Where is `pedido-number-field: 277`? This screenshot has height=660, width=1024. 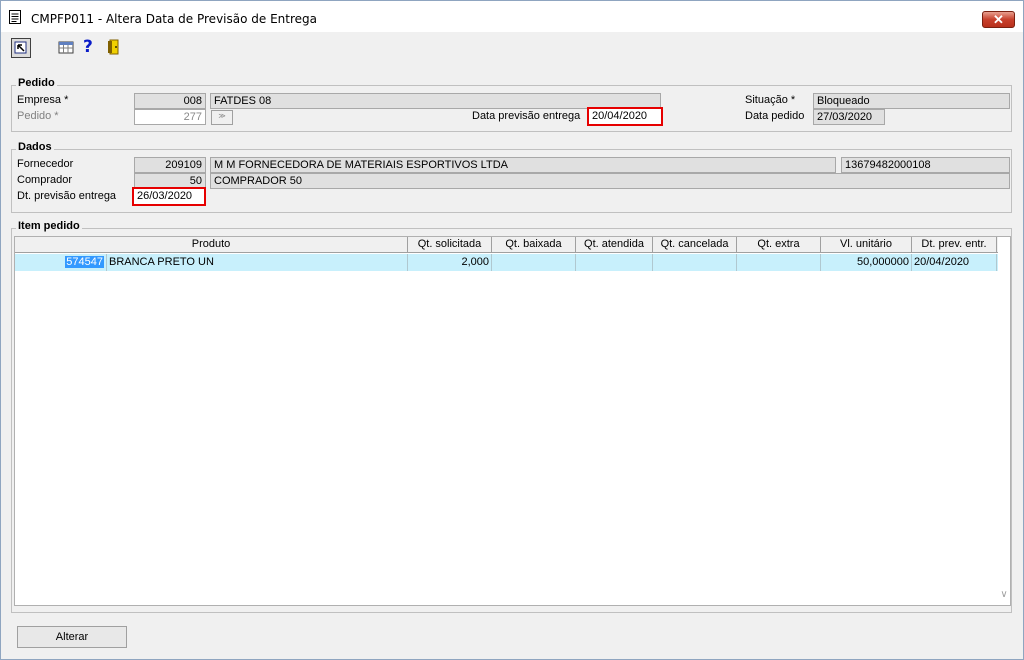 pedido-number-field: 277 is located at coordinates (170, 117).